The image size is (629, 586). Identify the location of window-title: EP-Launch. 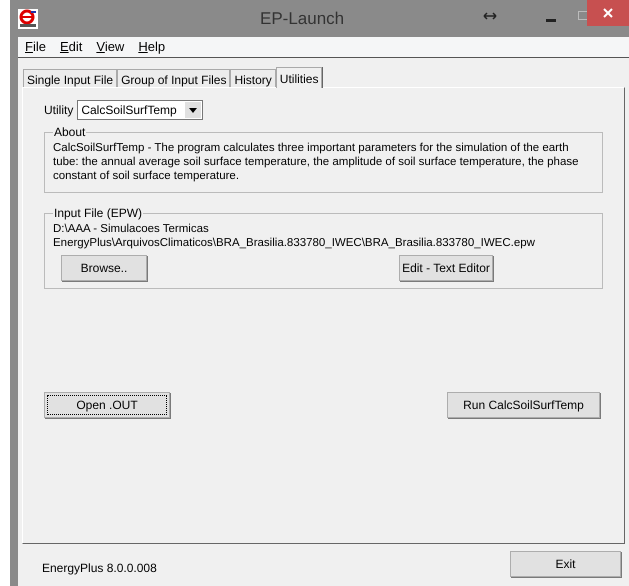
(302, 19).